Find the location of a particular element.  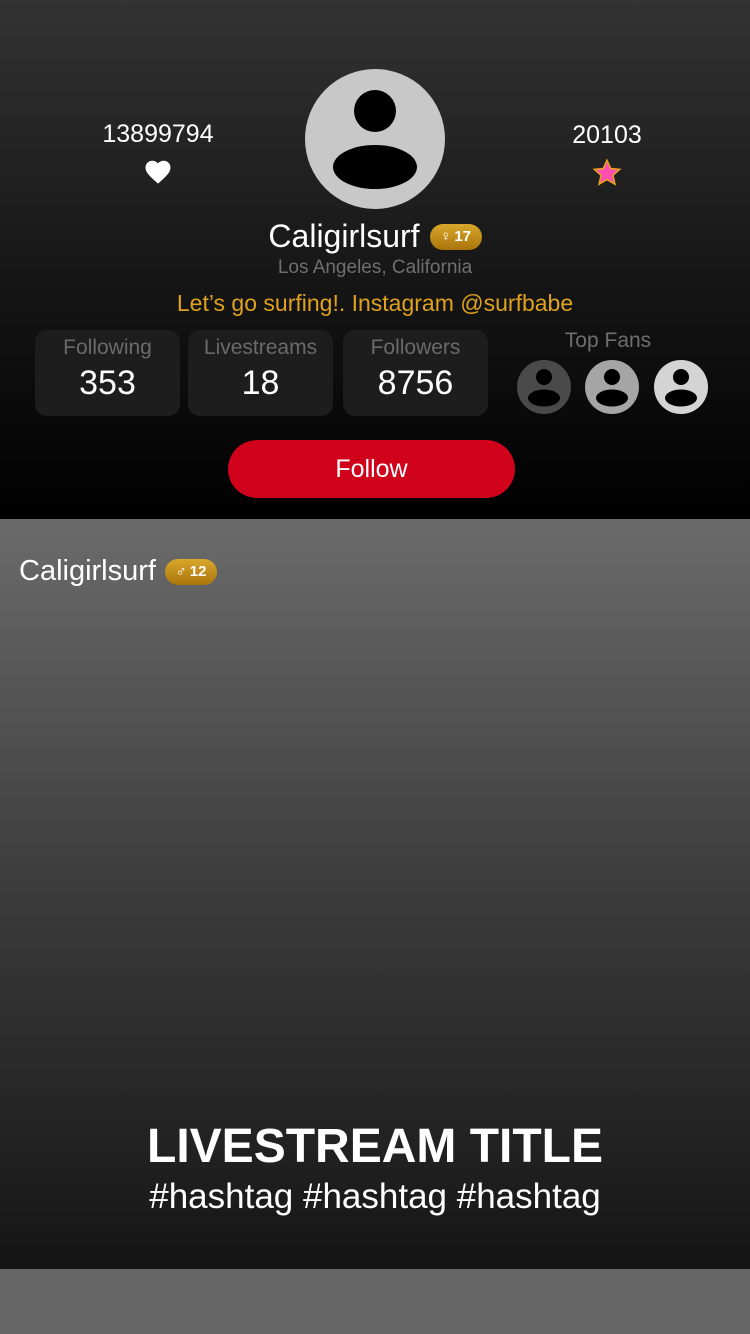

stat-value: 353 is located at coordinates (107, 383).